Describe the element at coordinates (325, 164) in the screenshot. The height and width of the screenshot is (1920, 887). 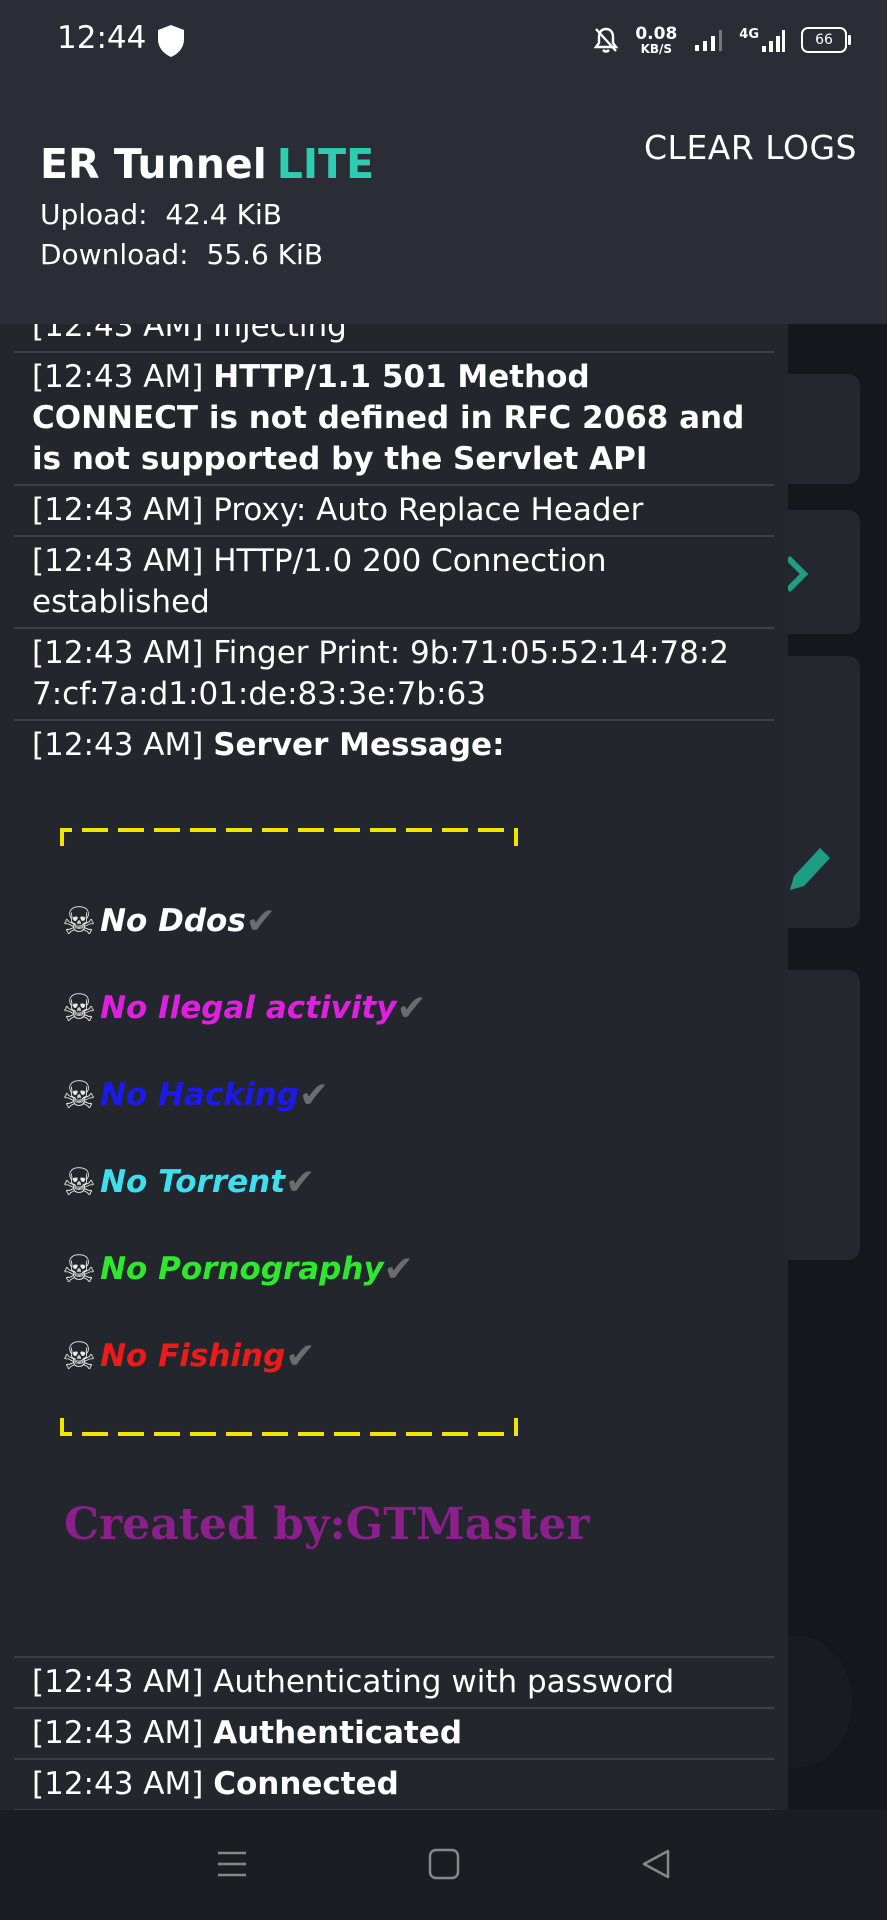
I see `lite-badge: LITE` at that location.